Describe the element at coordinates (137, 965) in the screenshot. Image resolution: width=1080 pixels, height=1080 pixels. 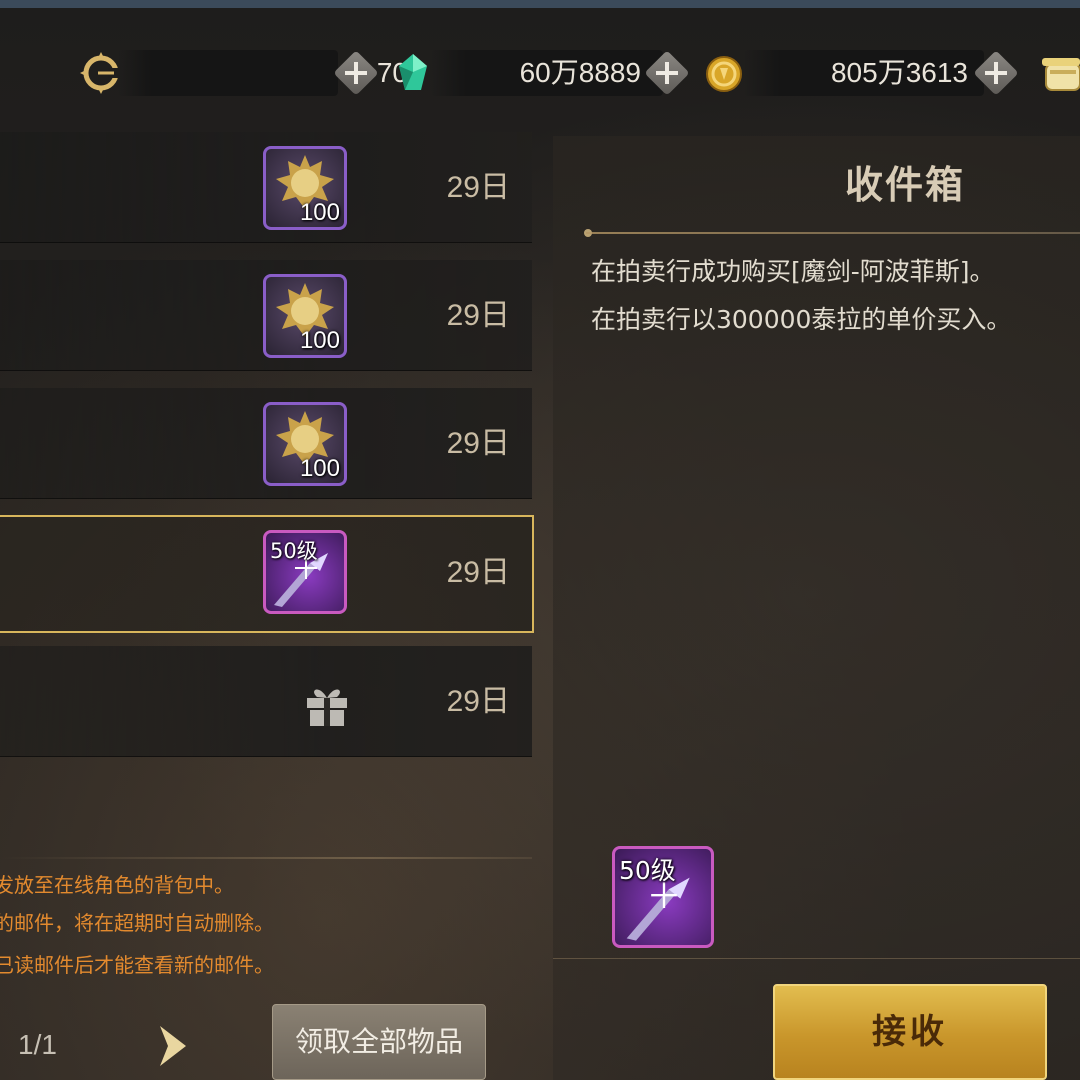
I see `note-line: 已读邮件后才能查看新的邮件。` at that location.